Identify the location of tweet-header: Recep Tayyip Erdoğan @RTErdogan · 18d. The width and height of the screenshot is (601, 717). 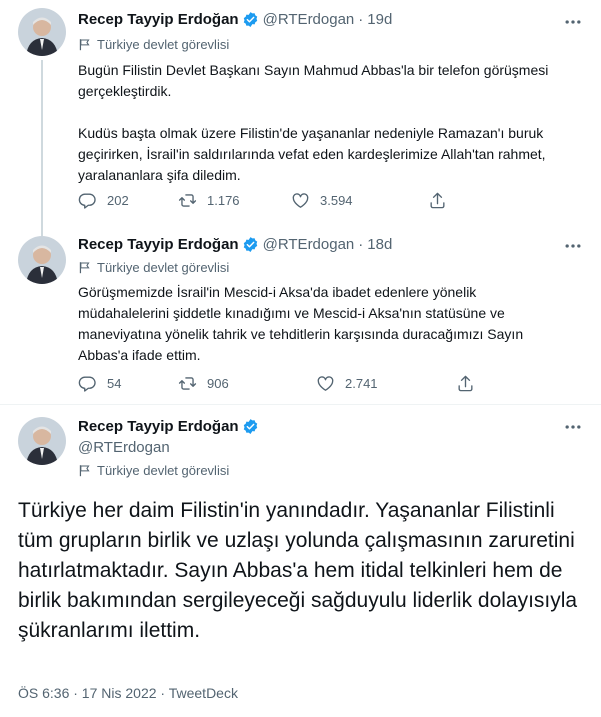
(235, 244).